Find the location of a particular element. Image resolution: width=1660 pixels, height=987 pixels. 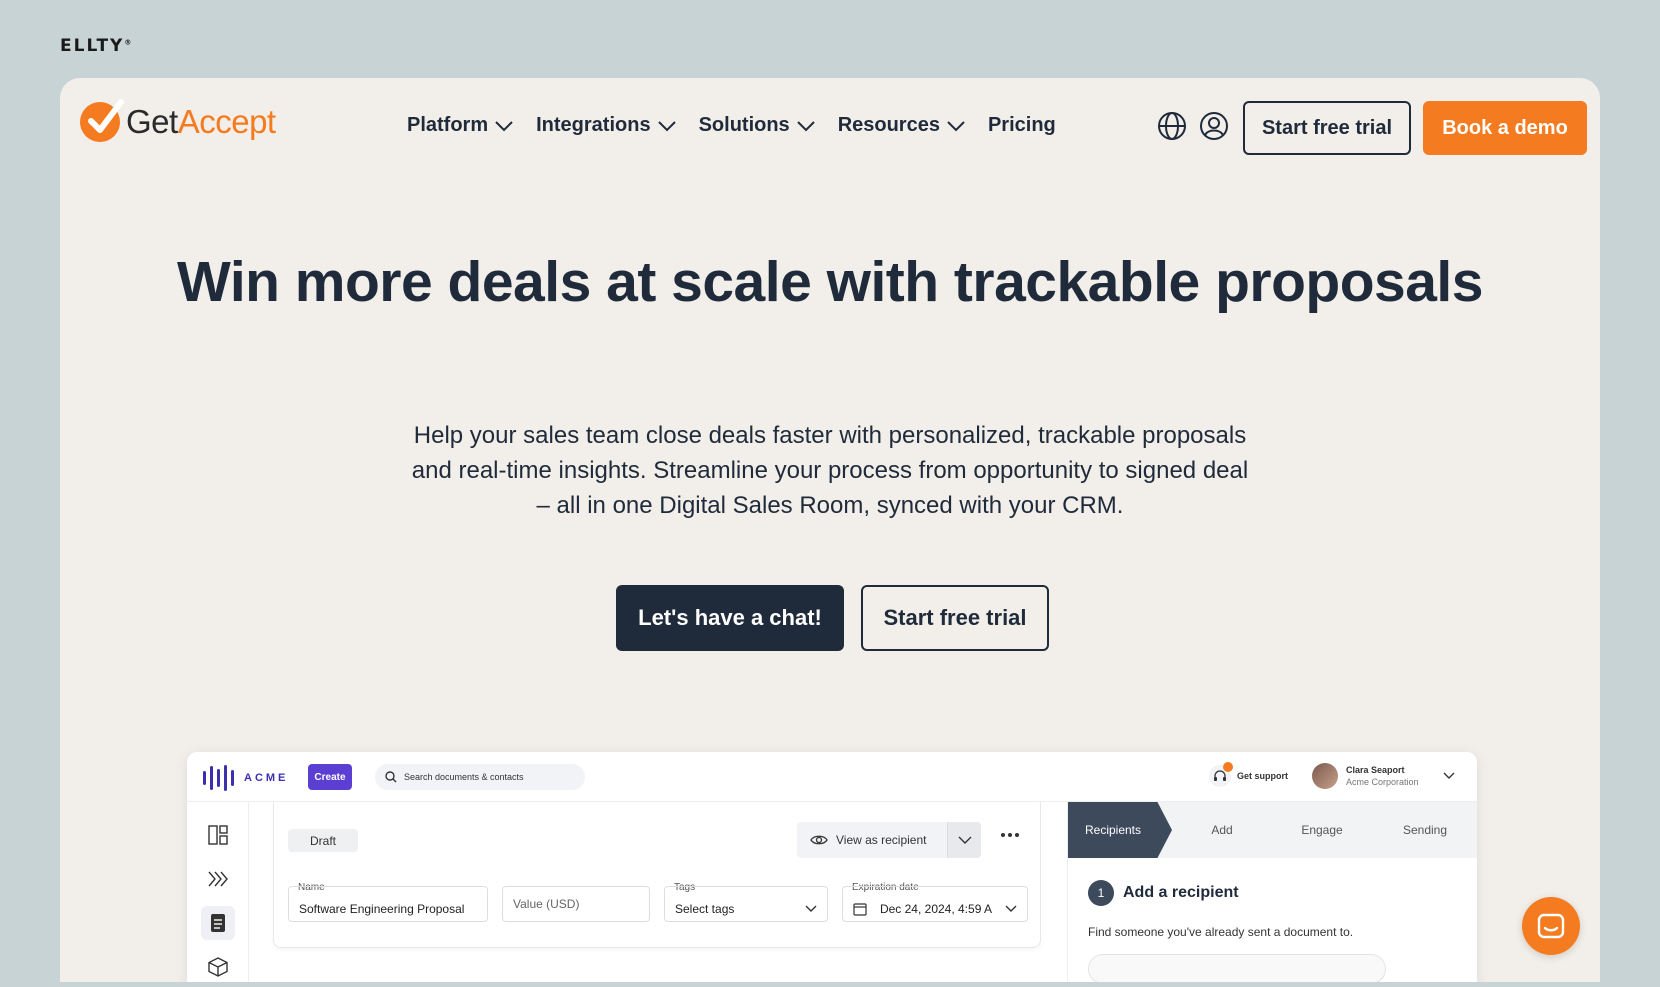

step-tabs: Recipients Add Engage Sending is located at coordinates (1272, 830).